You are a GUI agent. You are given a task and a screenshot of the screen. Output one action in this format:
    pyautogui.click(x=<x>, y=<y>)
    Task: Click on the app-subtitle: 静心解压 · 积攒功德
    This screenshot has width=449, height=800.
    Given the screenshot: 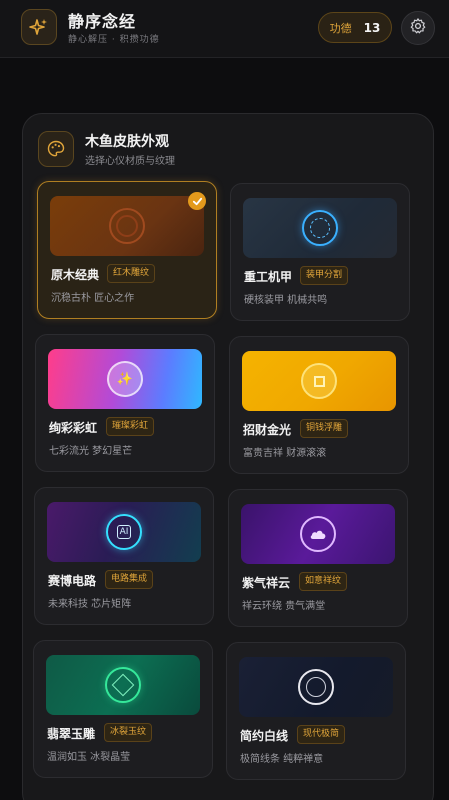 What is the action you would take?
    pyautogui.click(x=114, y=40)
    